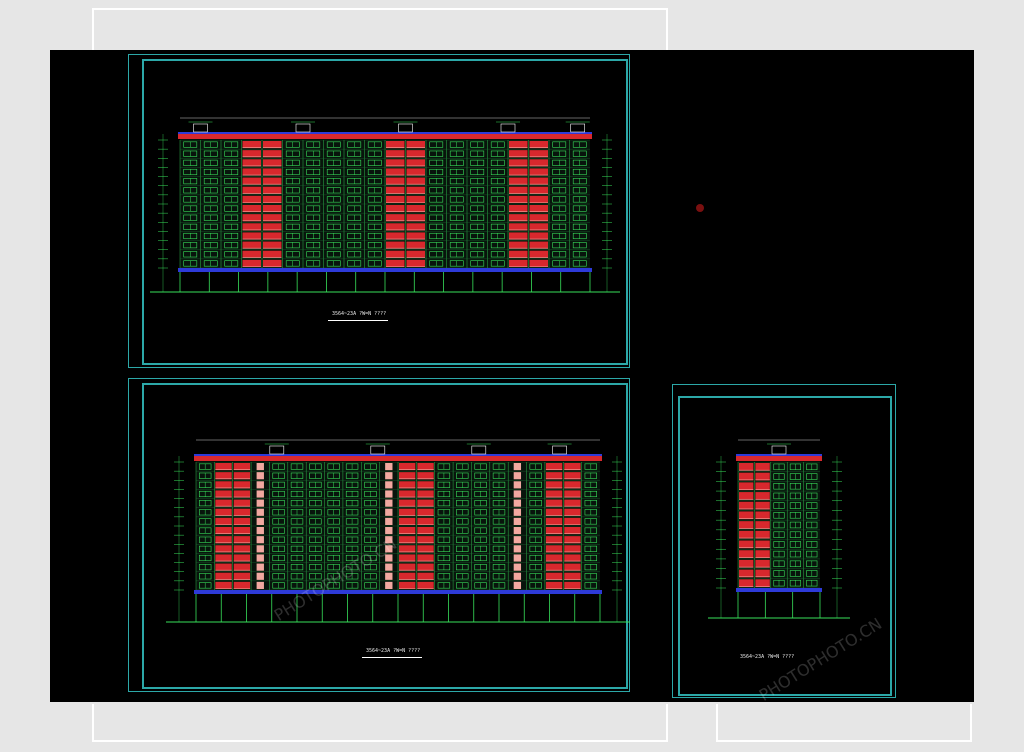  Describe the element at coordinates (779, 450) in the screenshot. I see `roof-tower` at that location.